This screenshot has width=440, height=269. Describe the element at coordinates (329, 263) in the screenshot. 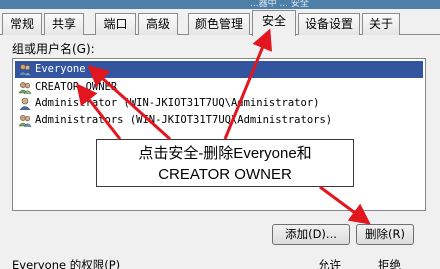

I see `allow-column-header: 允许` at that location.